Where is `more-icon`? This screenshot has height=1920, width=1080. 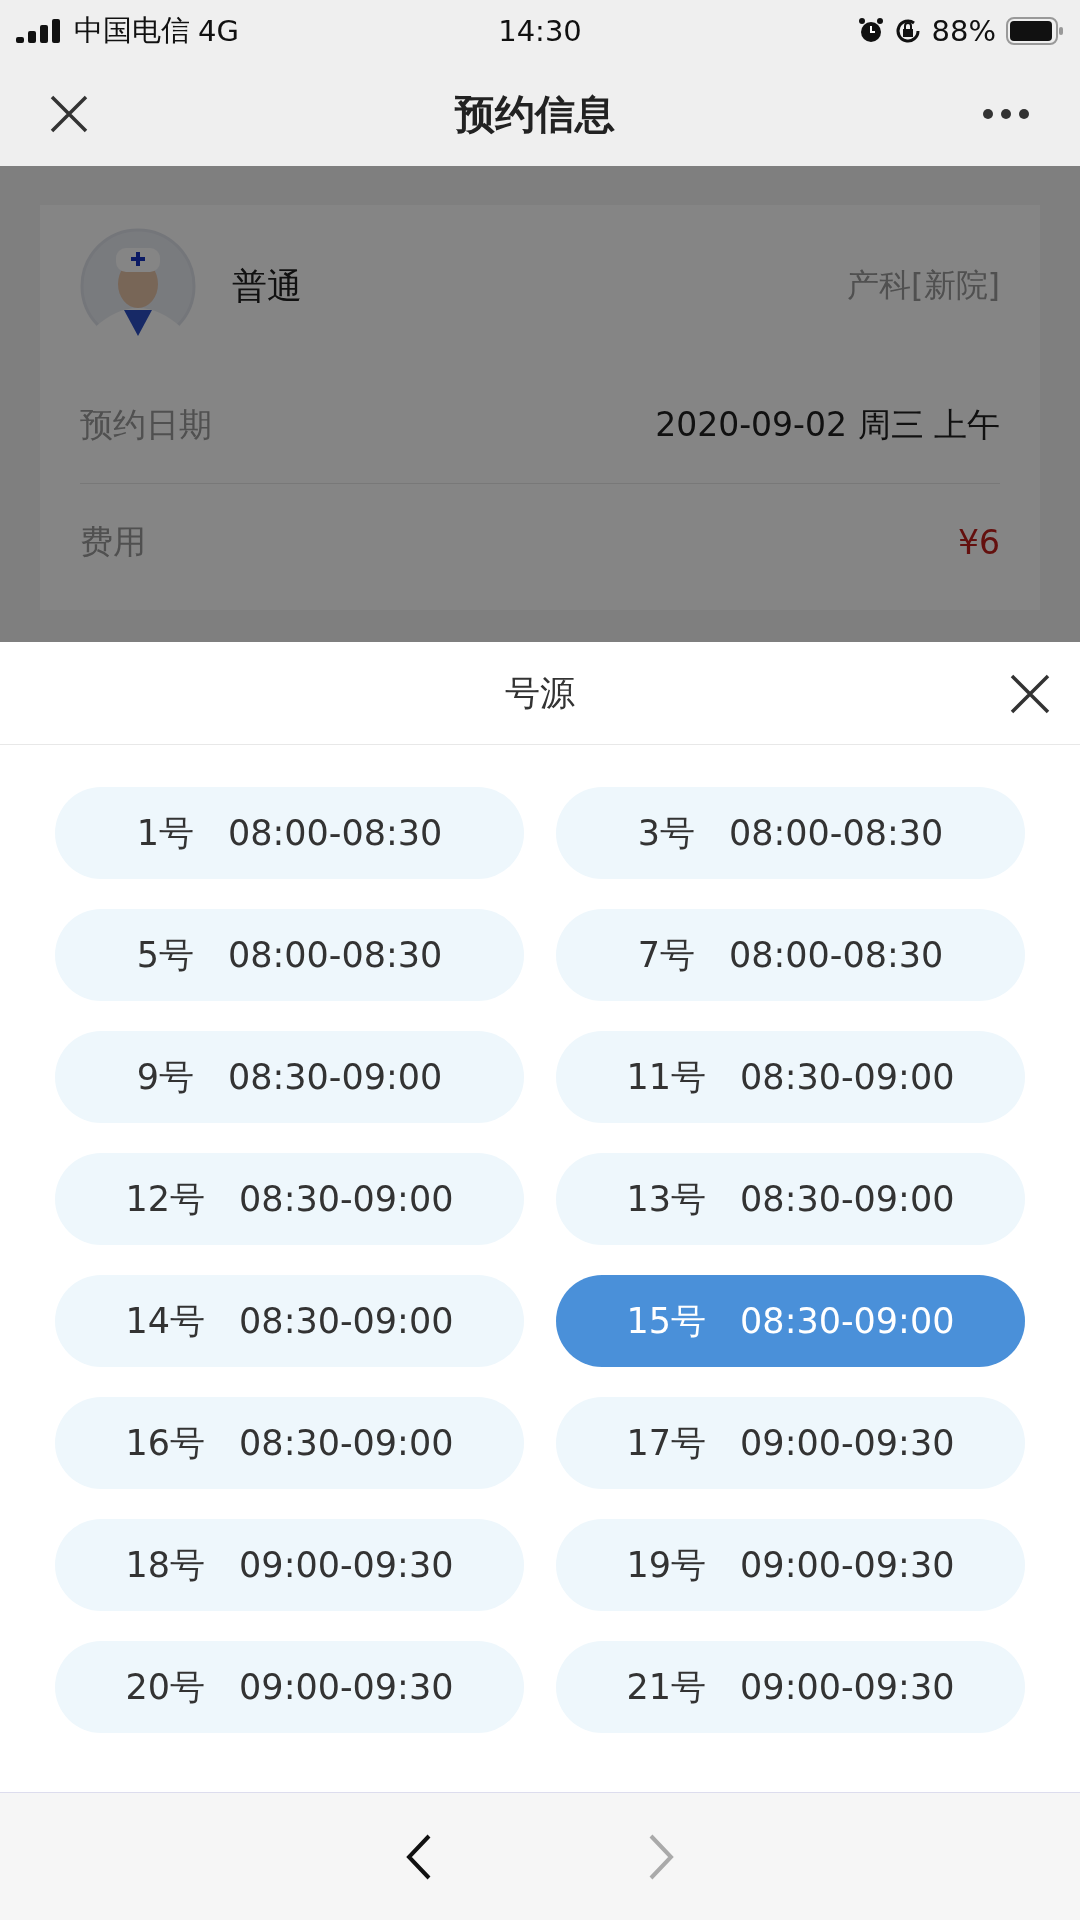 more-icon is located at coordinates (1006, 114).